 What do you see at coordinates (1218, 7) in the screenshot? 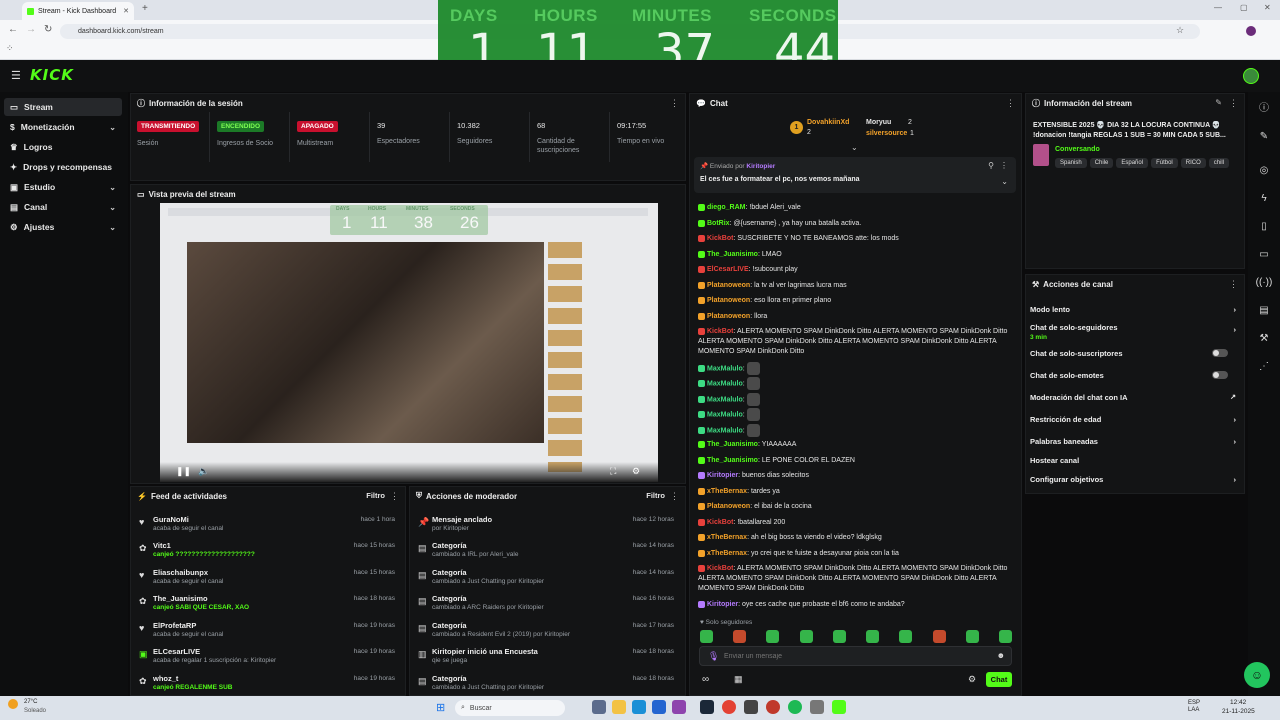
I see `minimize-icon: —` at bounding box center [1218, 7].